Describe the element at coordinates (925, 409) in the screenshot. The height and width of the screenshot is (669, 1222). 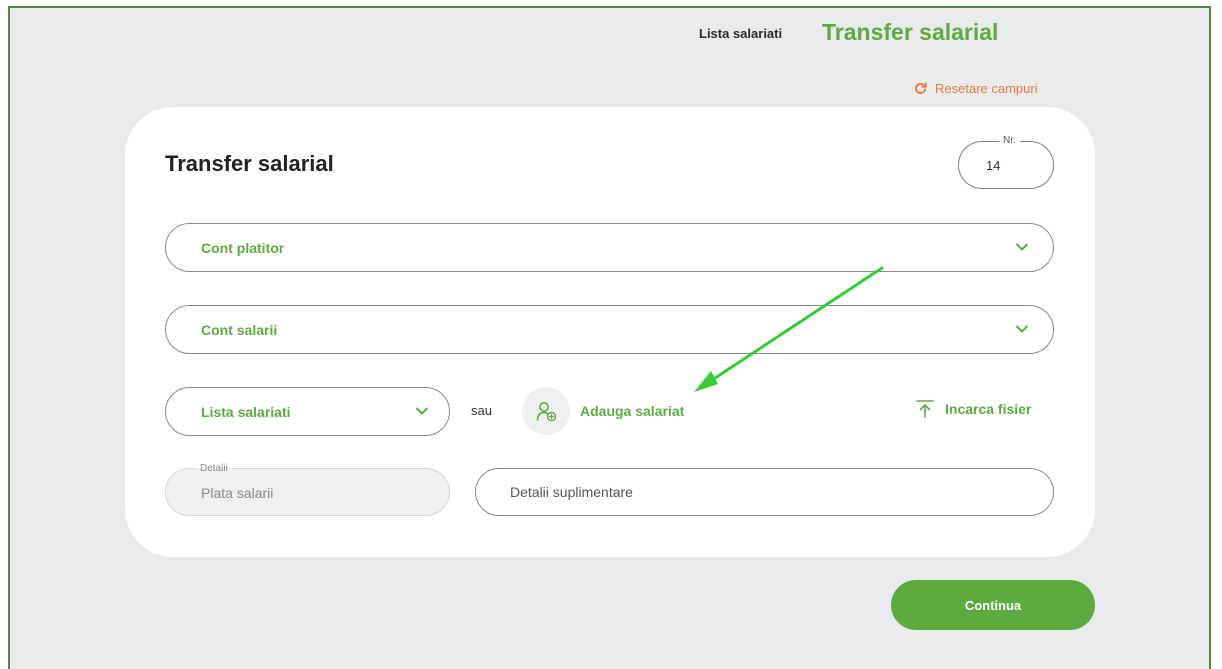
I see `upload-icon` at that location.